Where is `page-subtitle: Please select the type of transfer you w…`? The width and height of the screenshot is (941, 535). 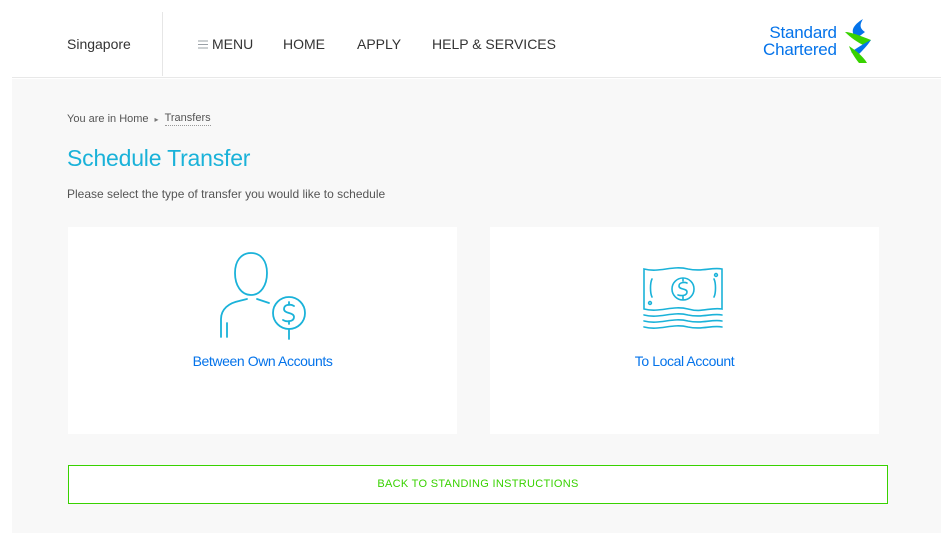 page-subtitle: Please select the type of transfer you w… is located at coordinates (226, 194).